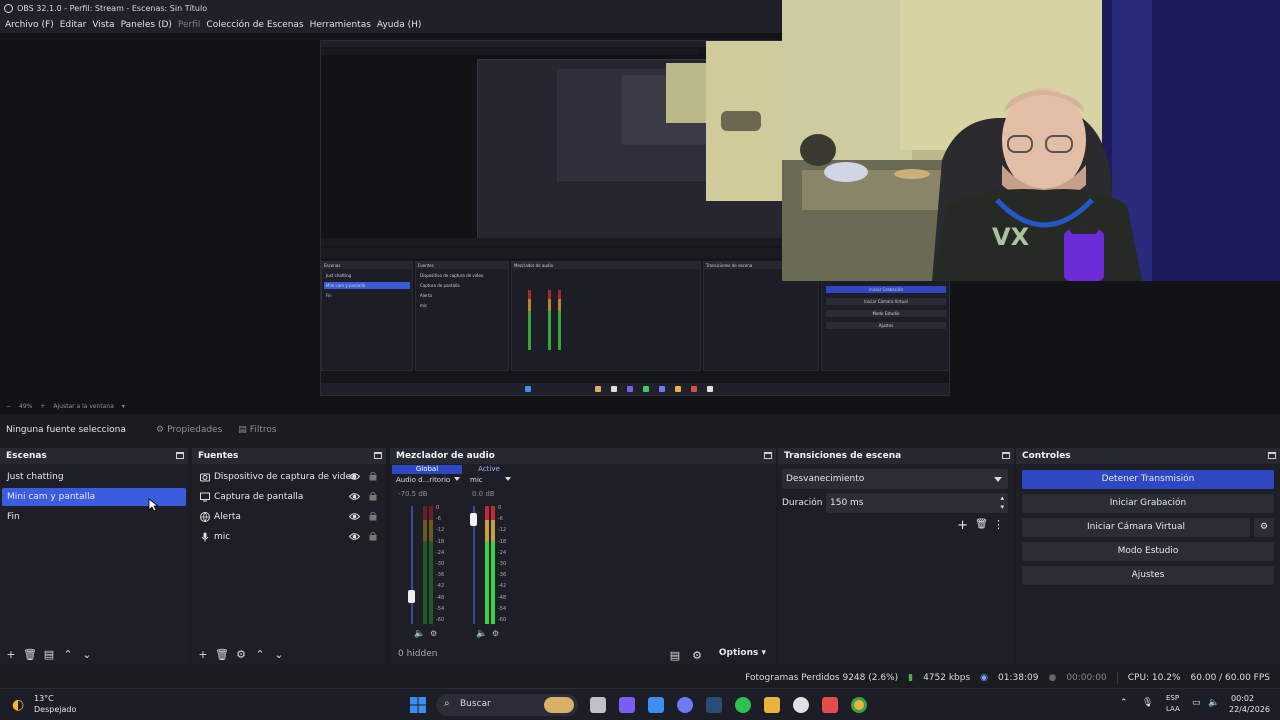 The height and width of the screenshot is (720, 1280). What do you see at coordinates (1147, 703) in the screenshot?
I see `microphone-icon: 🎙` at bounding box center [1147, 703].